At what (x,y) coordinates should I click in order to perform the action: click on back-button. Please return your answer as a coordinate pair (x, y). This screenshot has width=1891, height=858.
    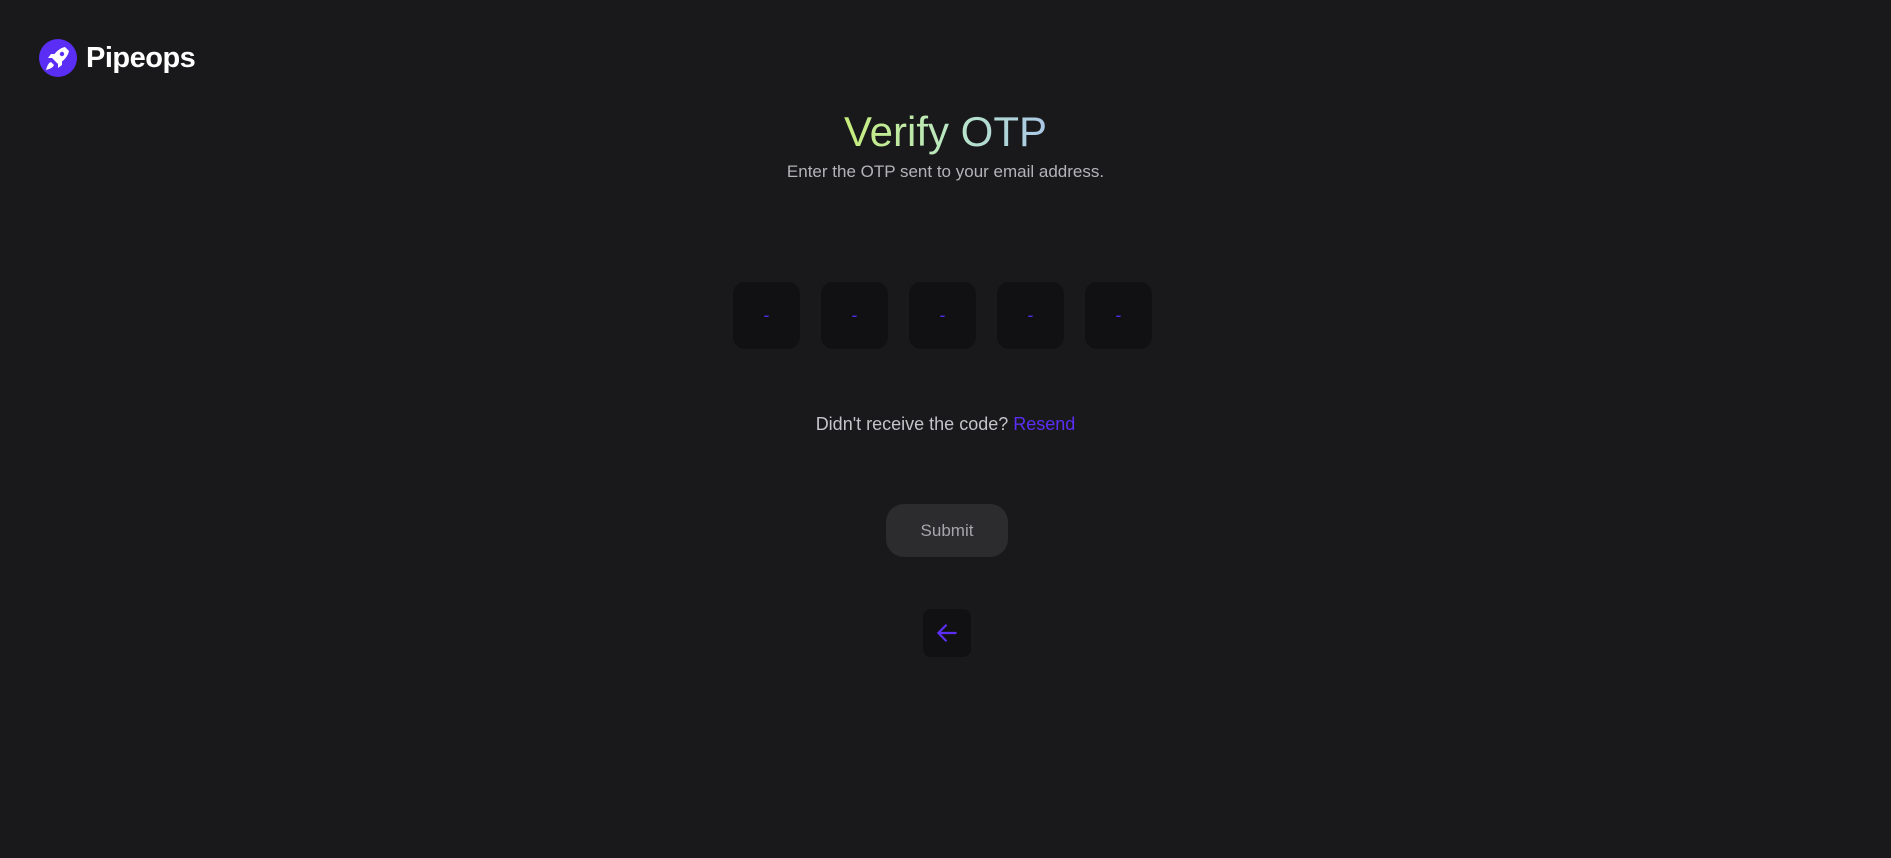
    Looking at the image, I should click on (947, 633).